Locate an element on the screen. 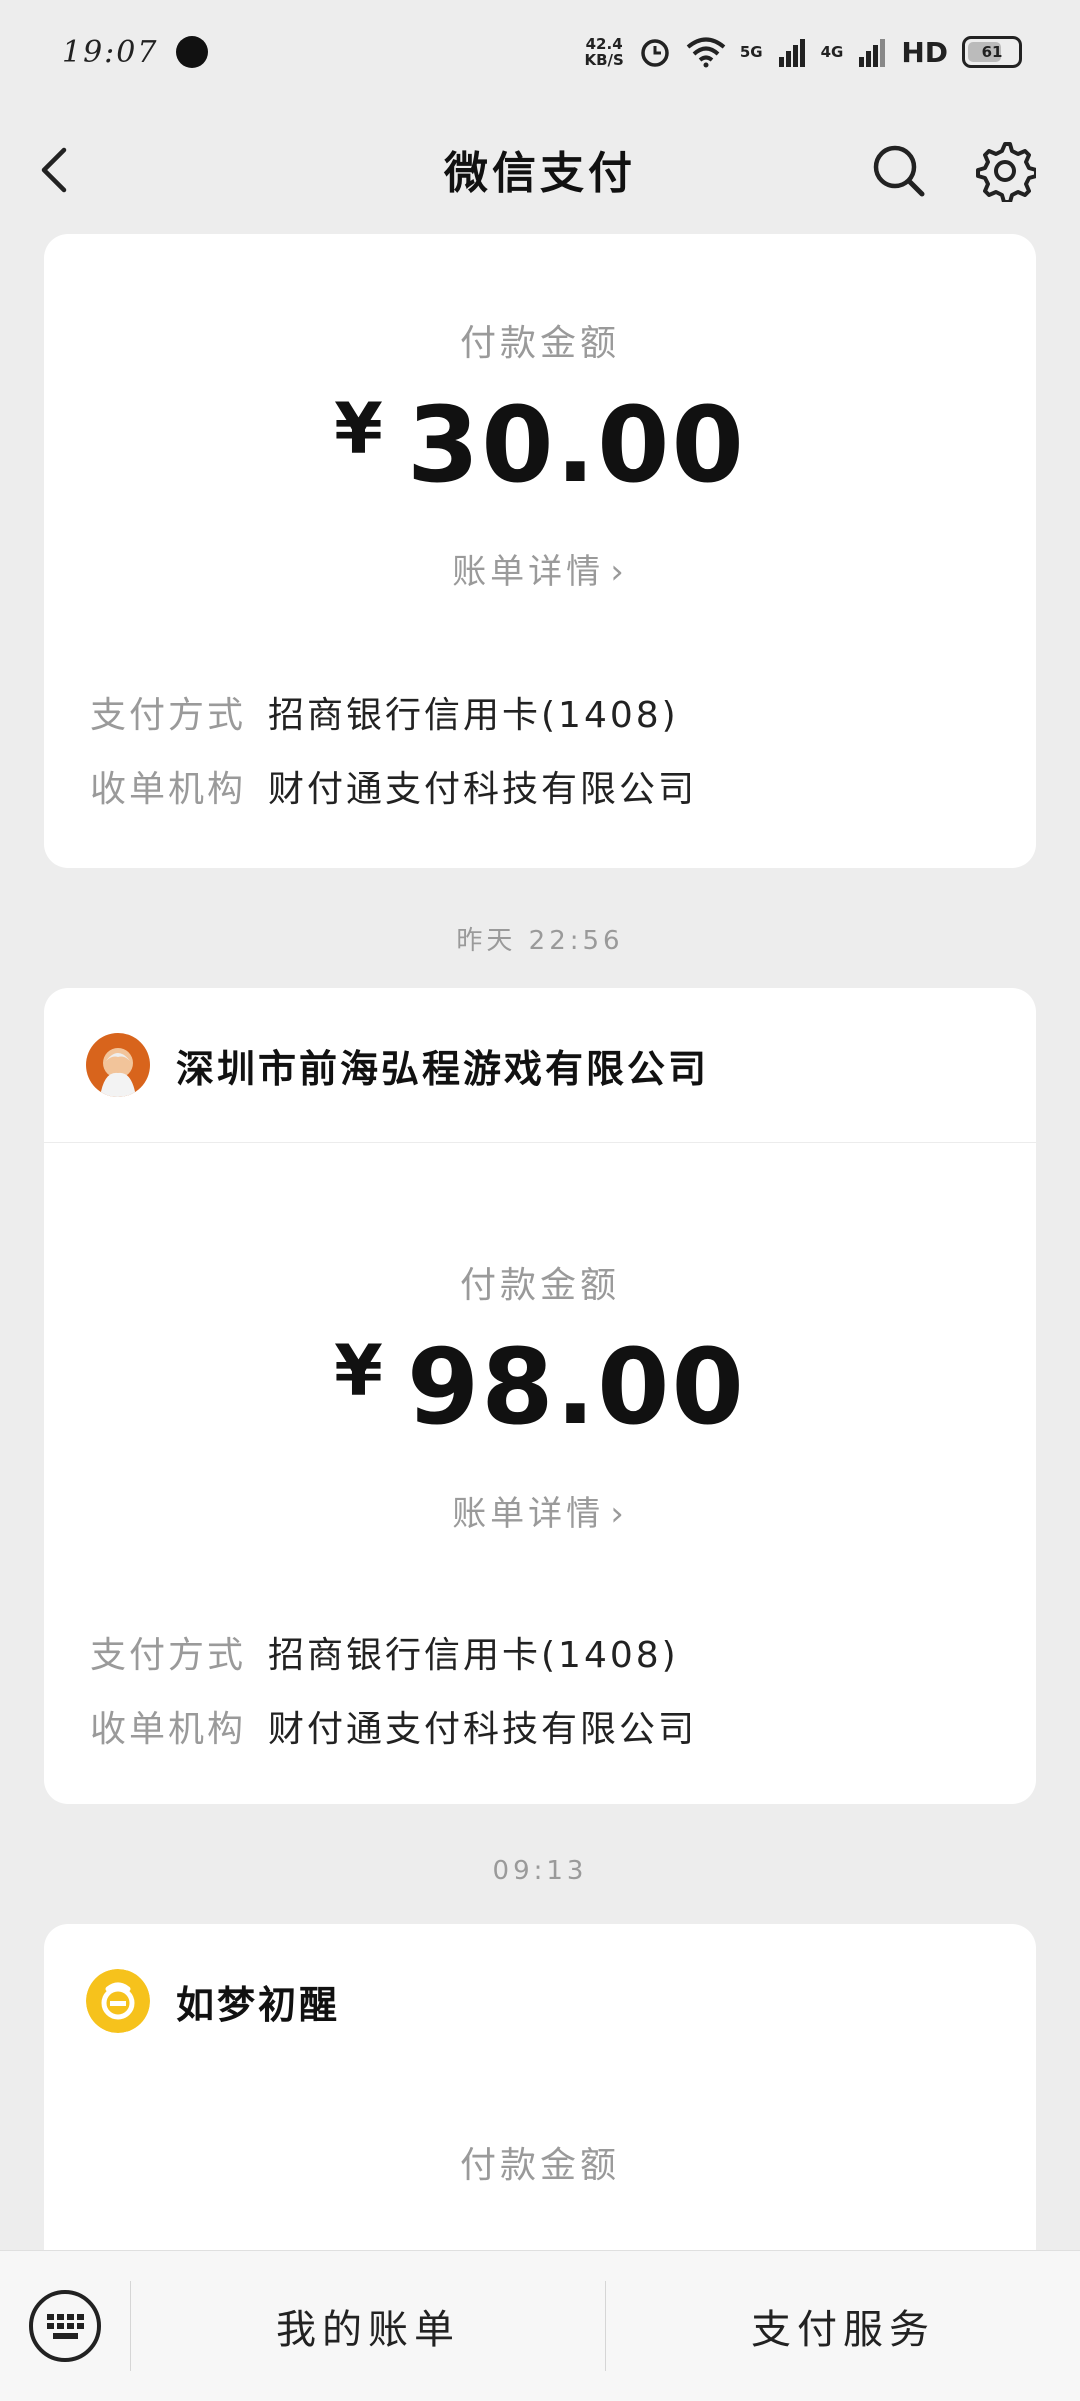  alarm-icon is located at coordinates (655, 53).